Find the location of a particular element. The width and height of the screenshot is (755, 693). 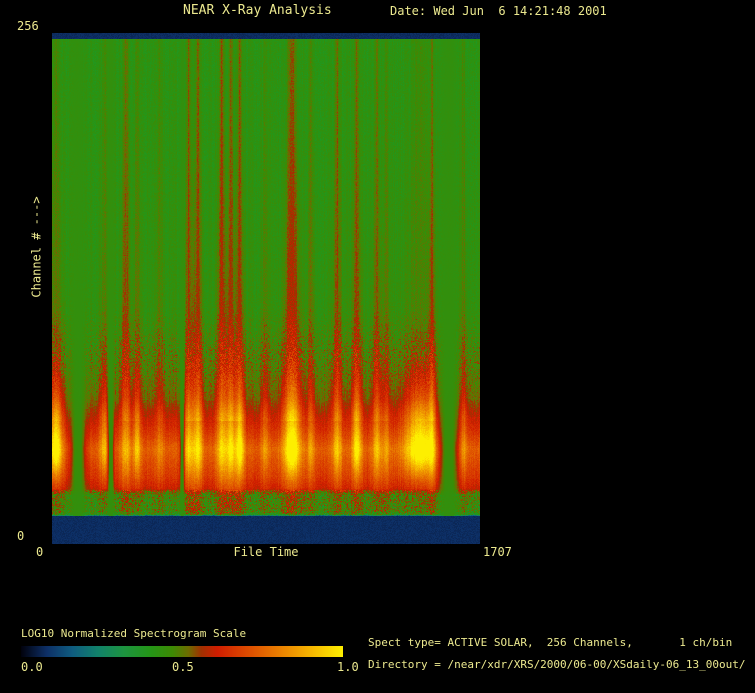

date-label: Date: Wed Jun 6 14:21:48 2001 is located at coordinates (498, 11).